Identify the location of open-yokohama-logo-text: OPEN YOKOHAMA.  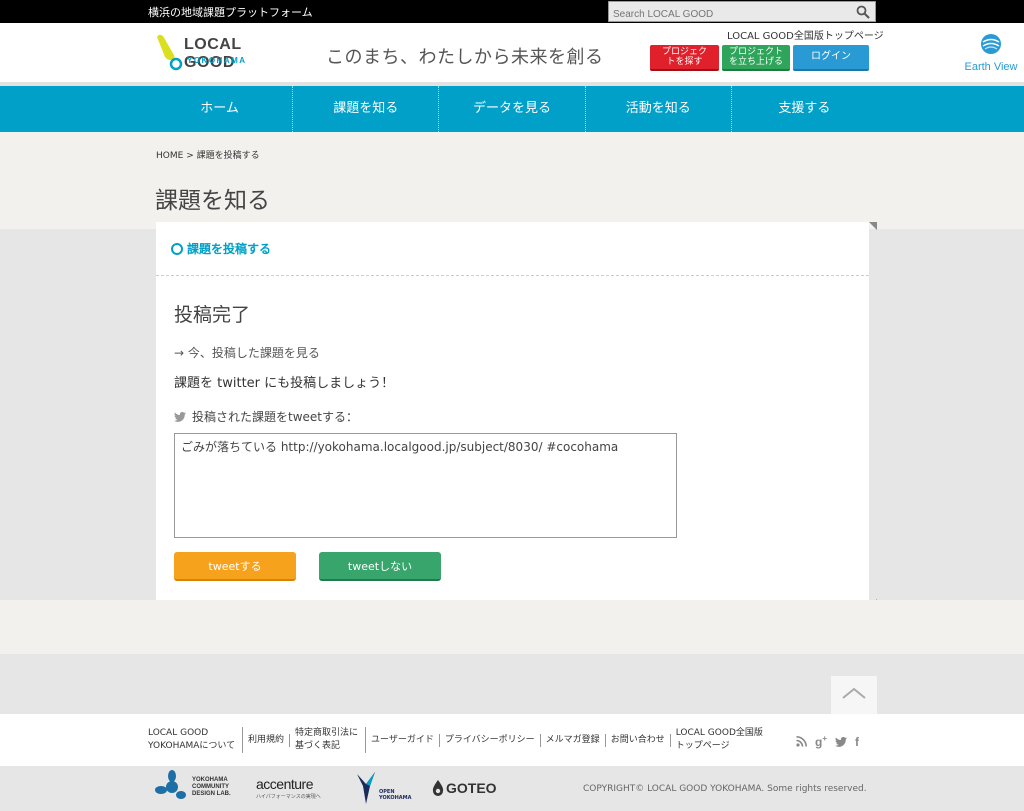
(395, 795).